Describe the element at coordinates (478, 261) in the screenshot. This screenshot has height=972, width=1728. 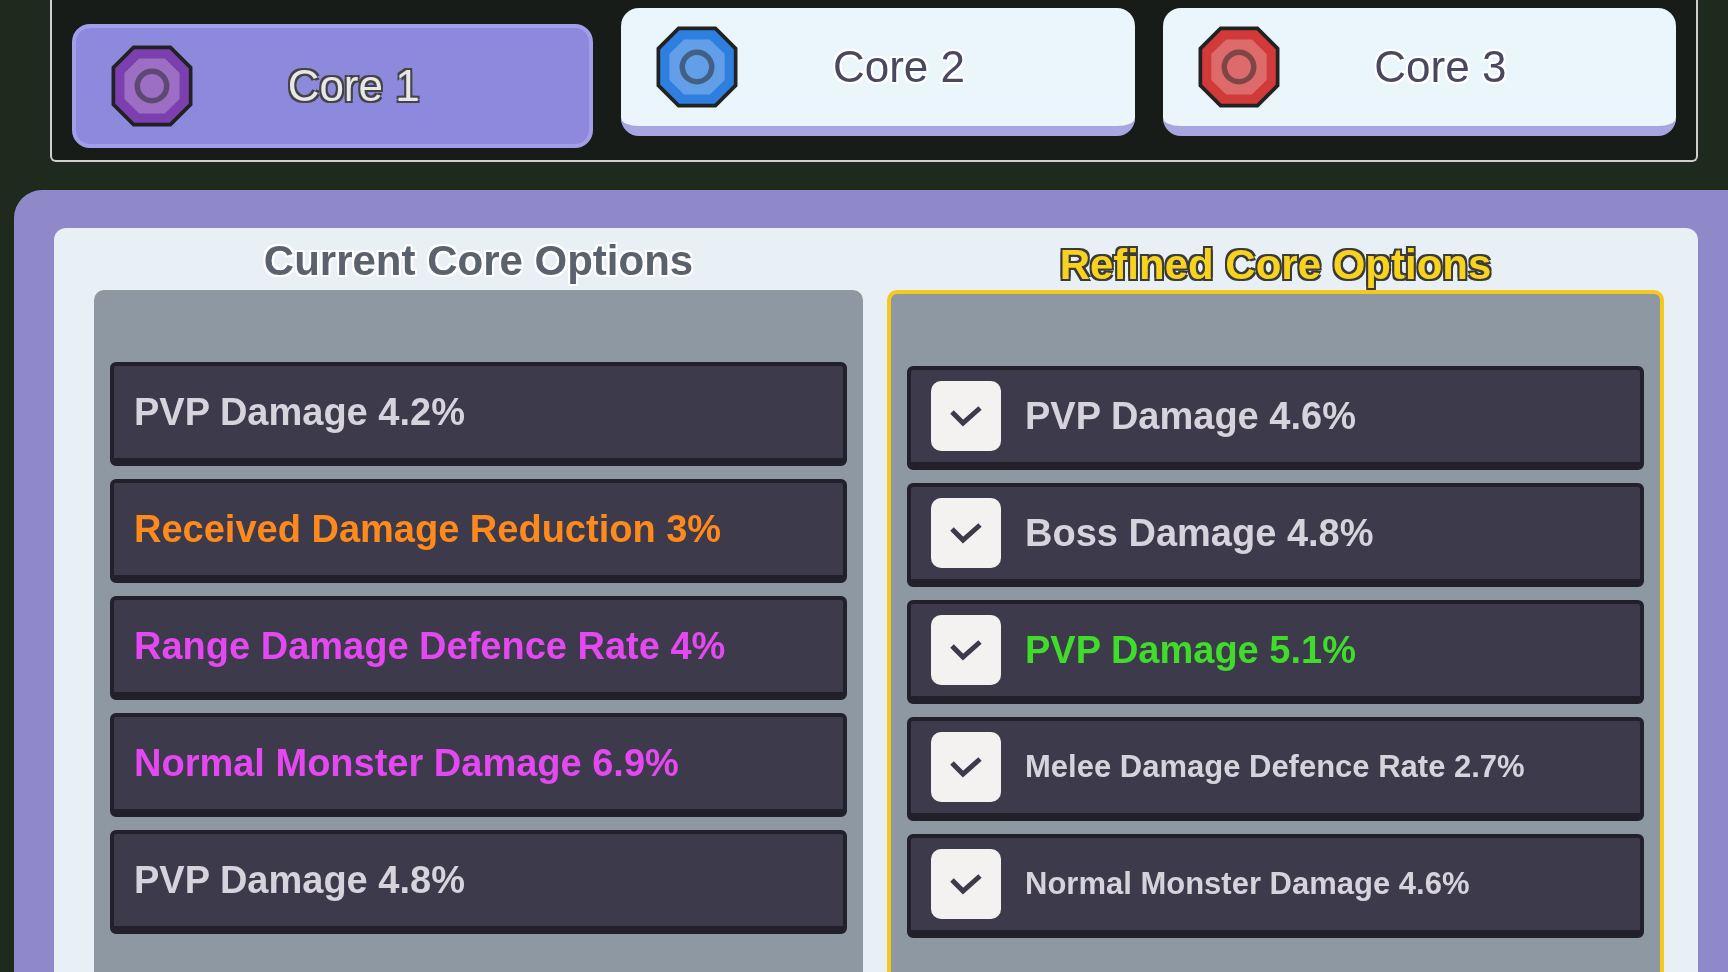
I see `section-title: Current Core Options` at that location.